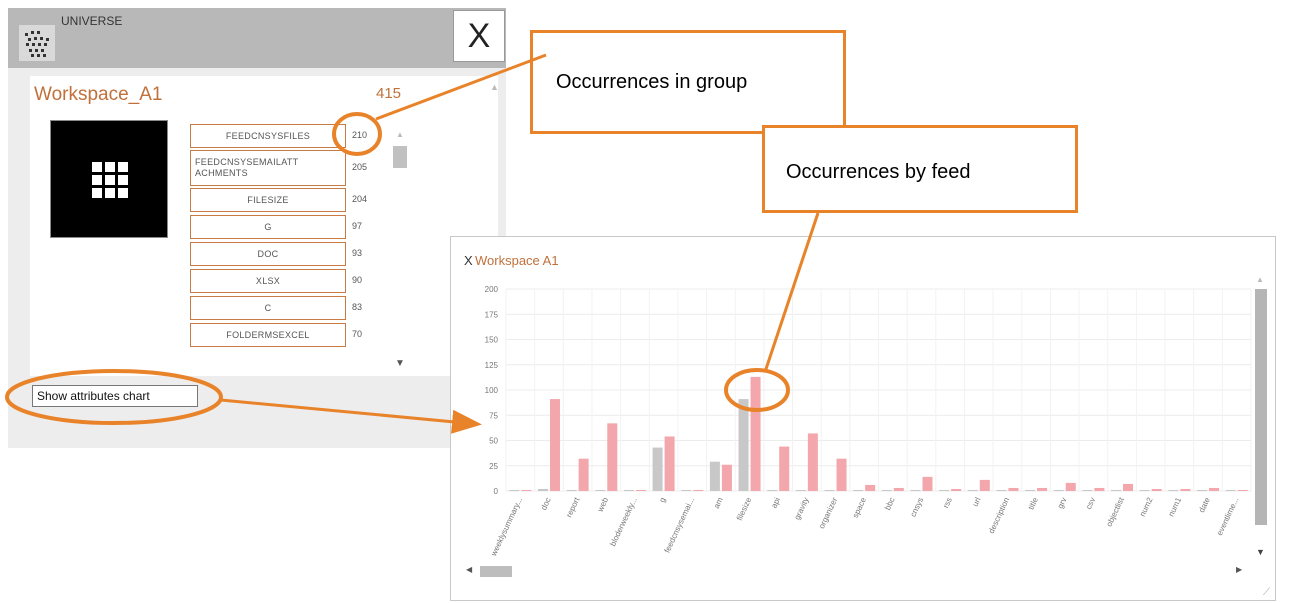  What do you see at coordinates (493, 466) in the screenshot?
I see `y-tick-label: 25` at bounding box center [493, 466].